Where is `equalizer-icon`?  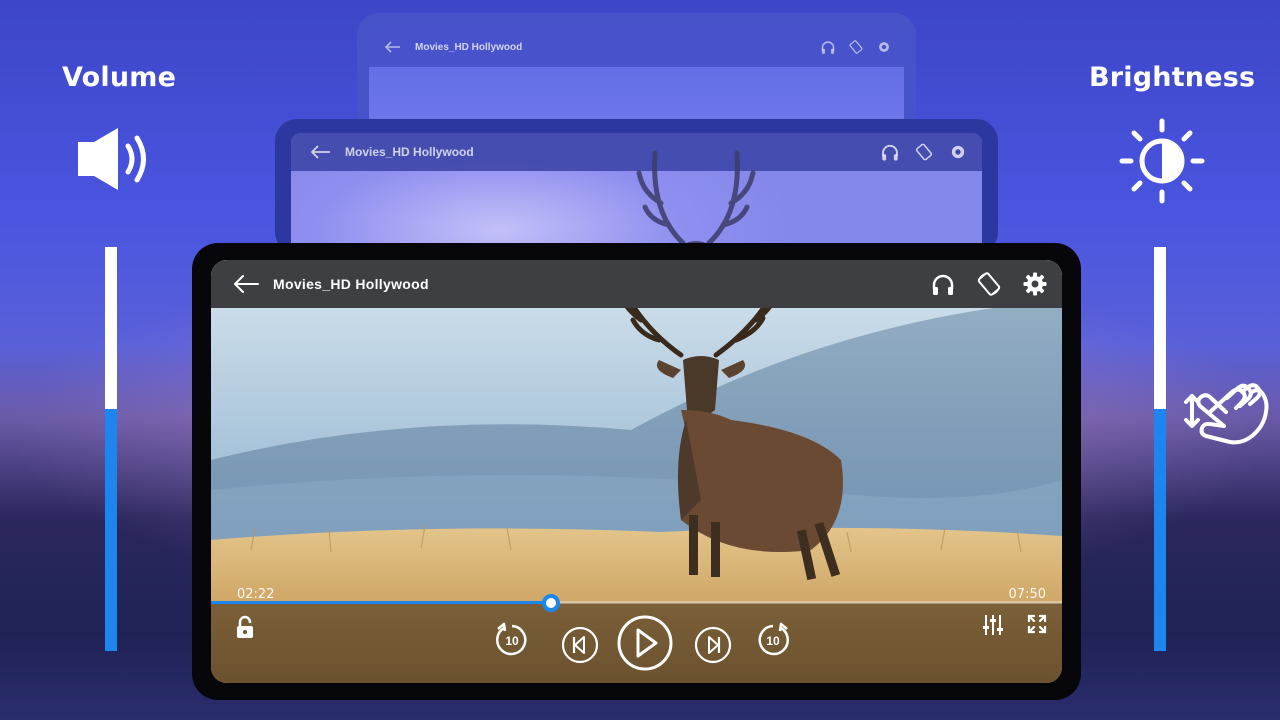
equalizer-icon is located at coordinates (993, 625).